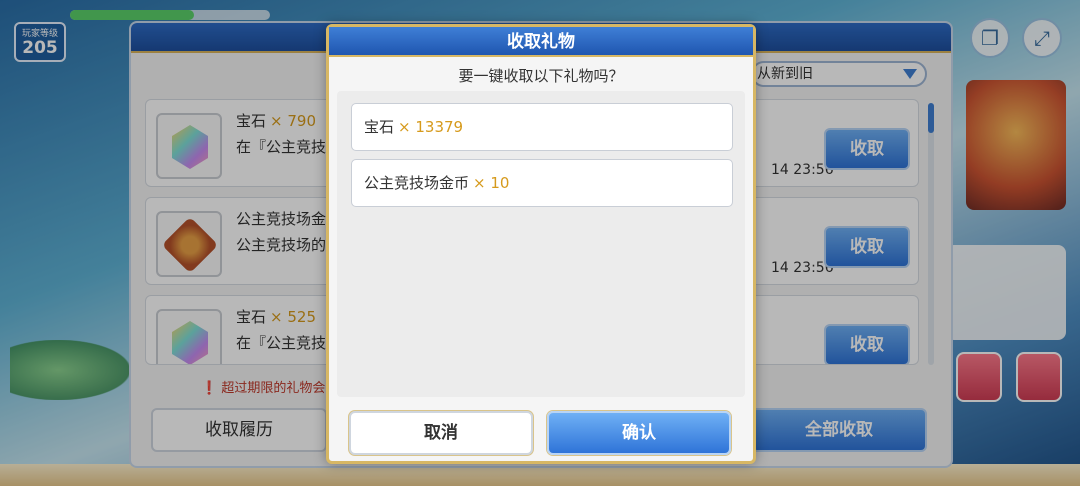 This screenshot has width=1080, height=486. Describe the element at coordinates (417, 183) in the screenshot. I see `reward-name: 公主竞技场金币` at that location.